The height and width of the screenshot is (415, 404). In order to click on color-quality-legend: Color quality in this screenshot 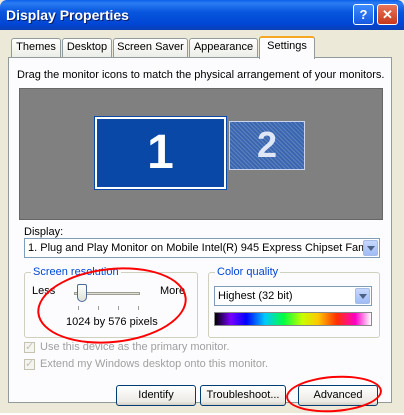, I will do `click(248, 272)`.